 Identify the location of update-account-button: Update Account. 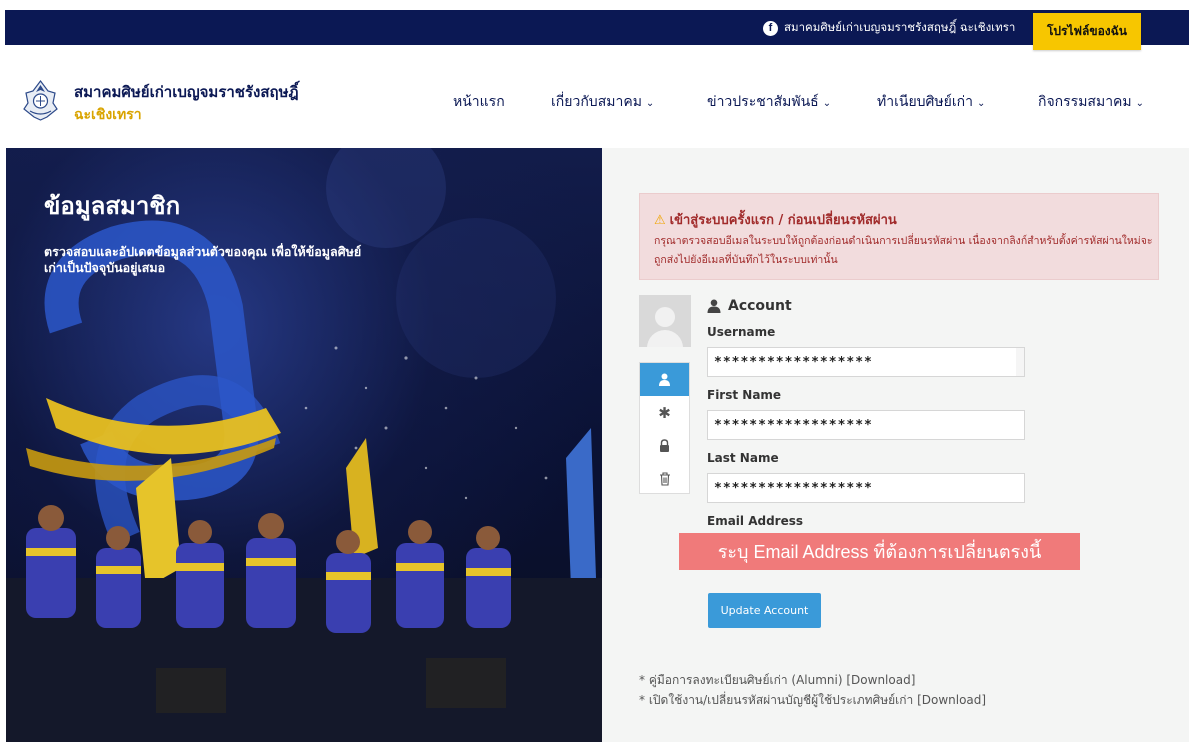
(764, 610).